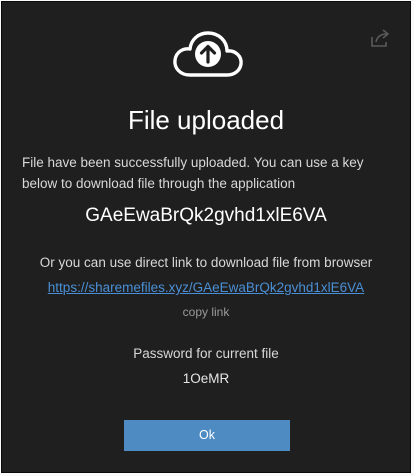 The width and height of the screenshot is (414, 476). Describe the element at coordinates (207, 435) in the screenshot. I see `ok-button: Ok` at that location.